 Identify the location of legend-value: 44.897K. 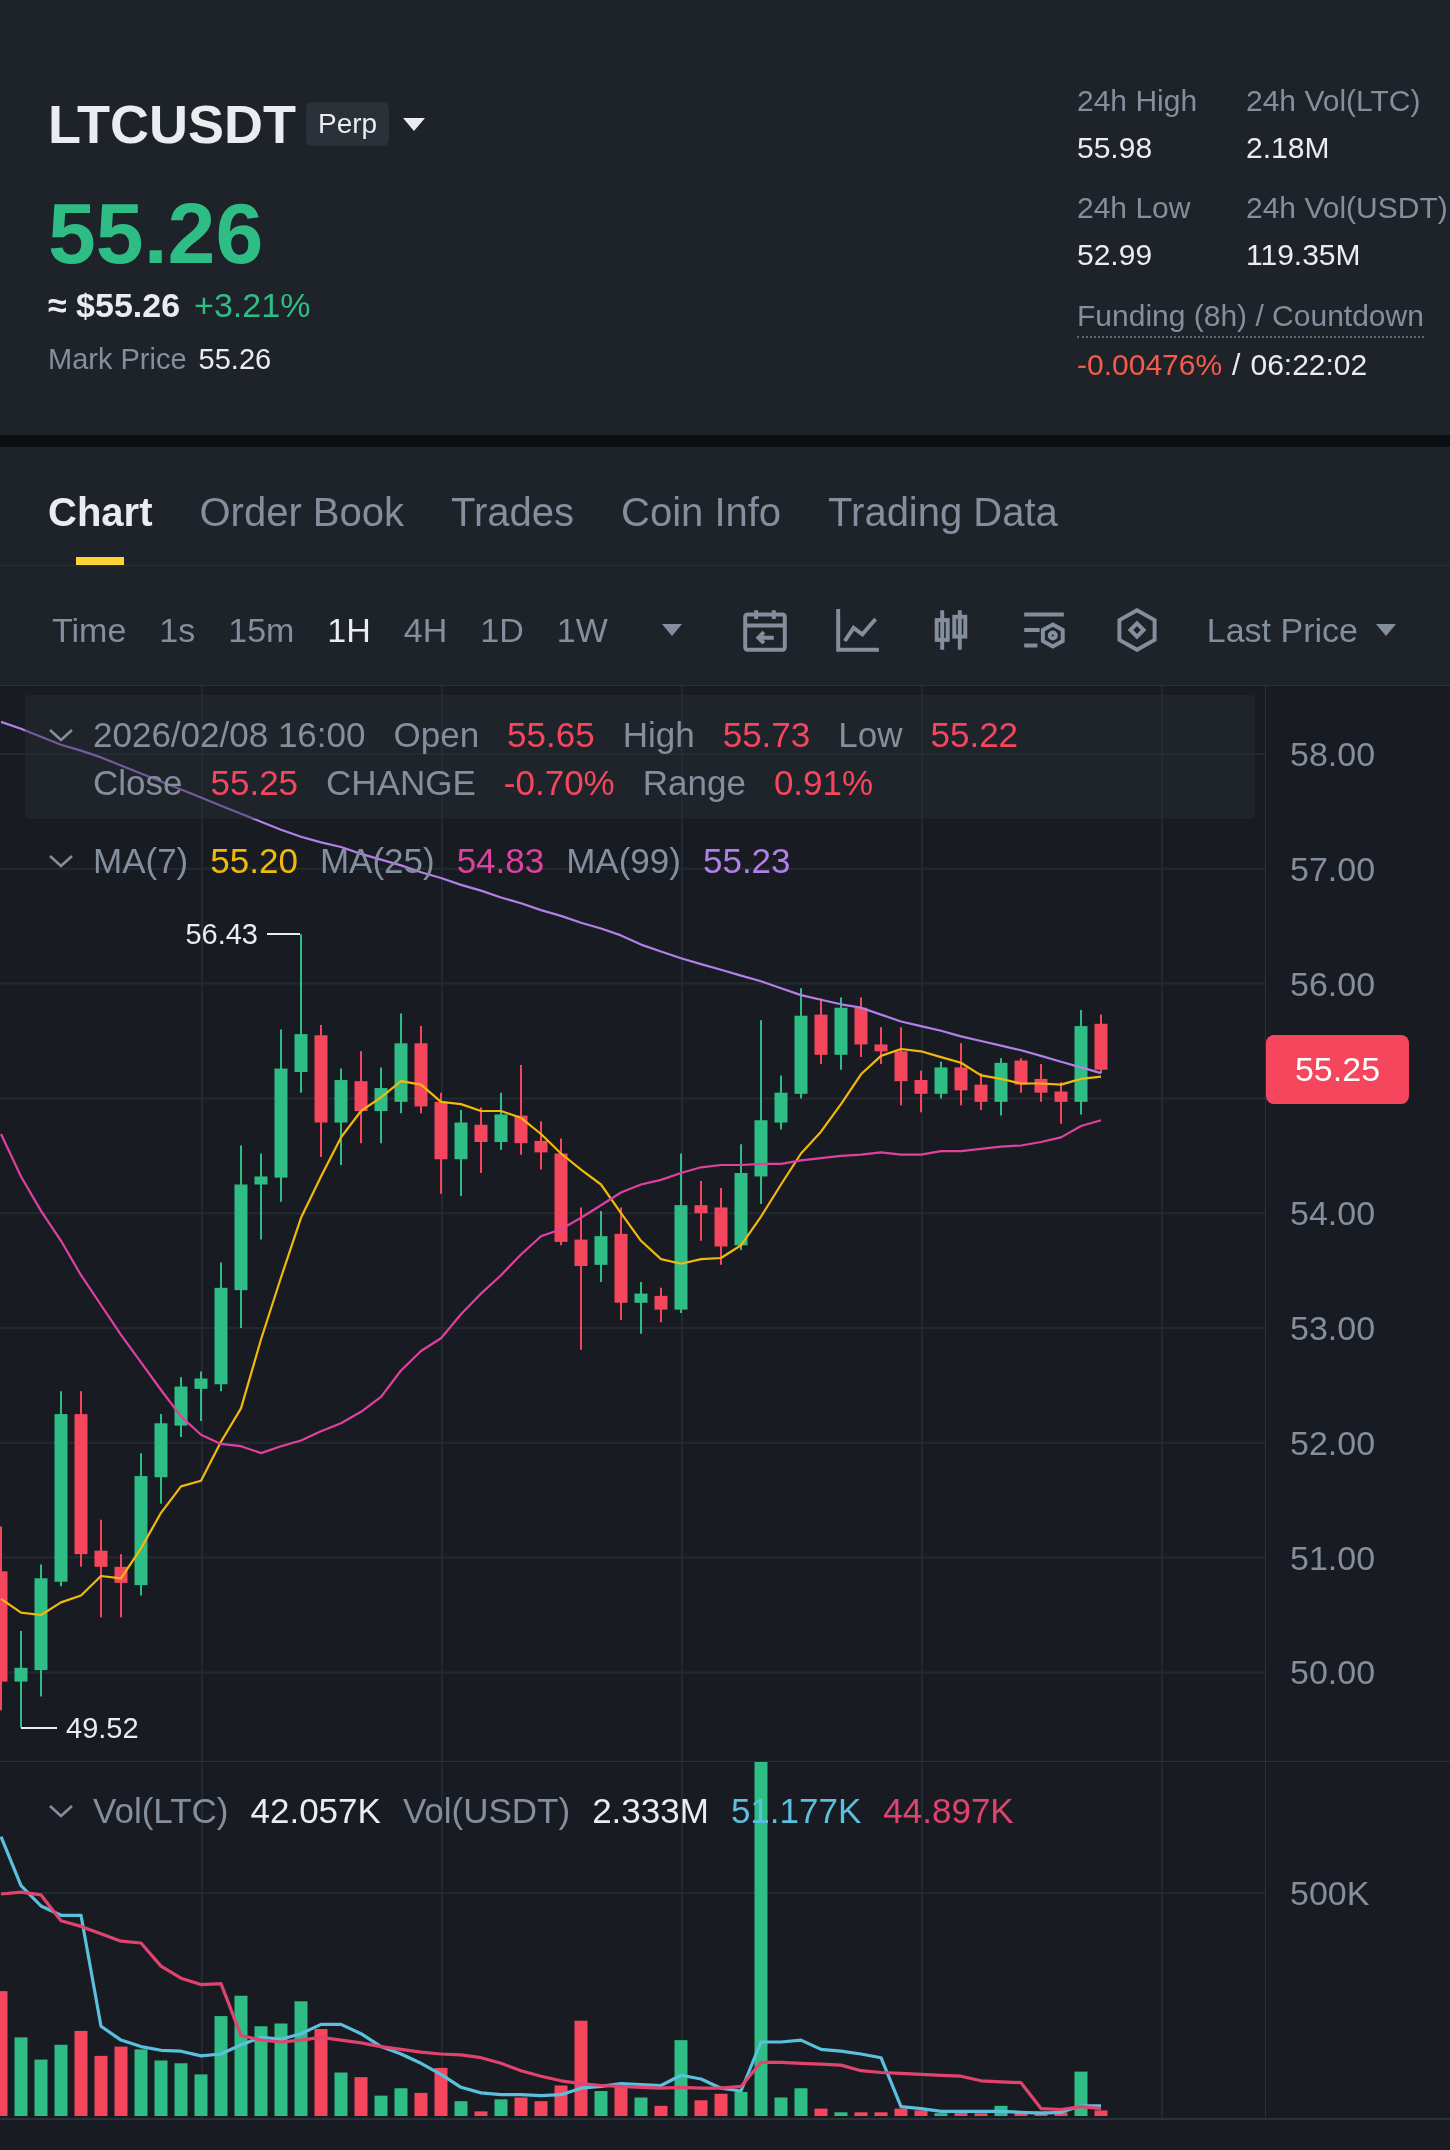
(948, 1811).